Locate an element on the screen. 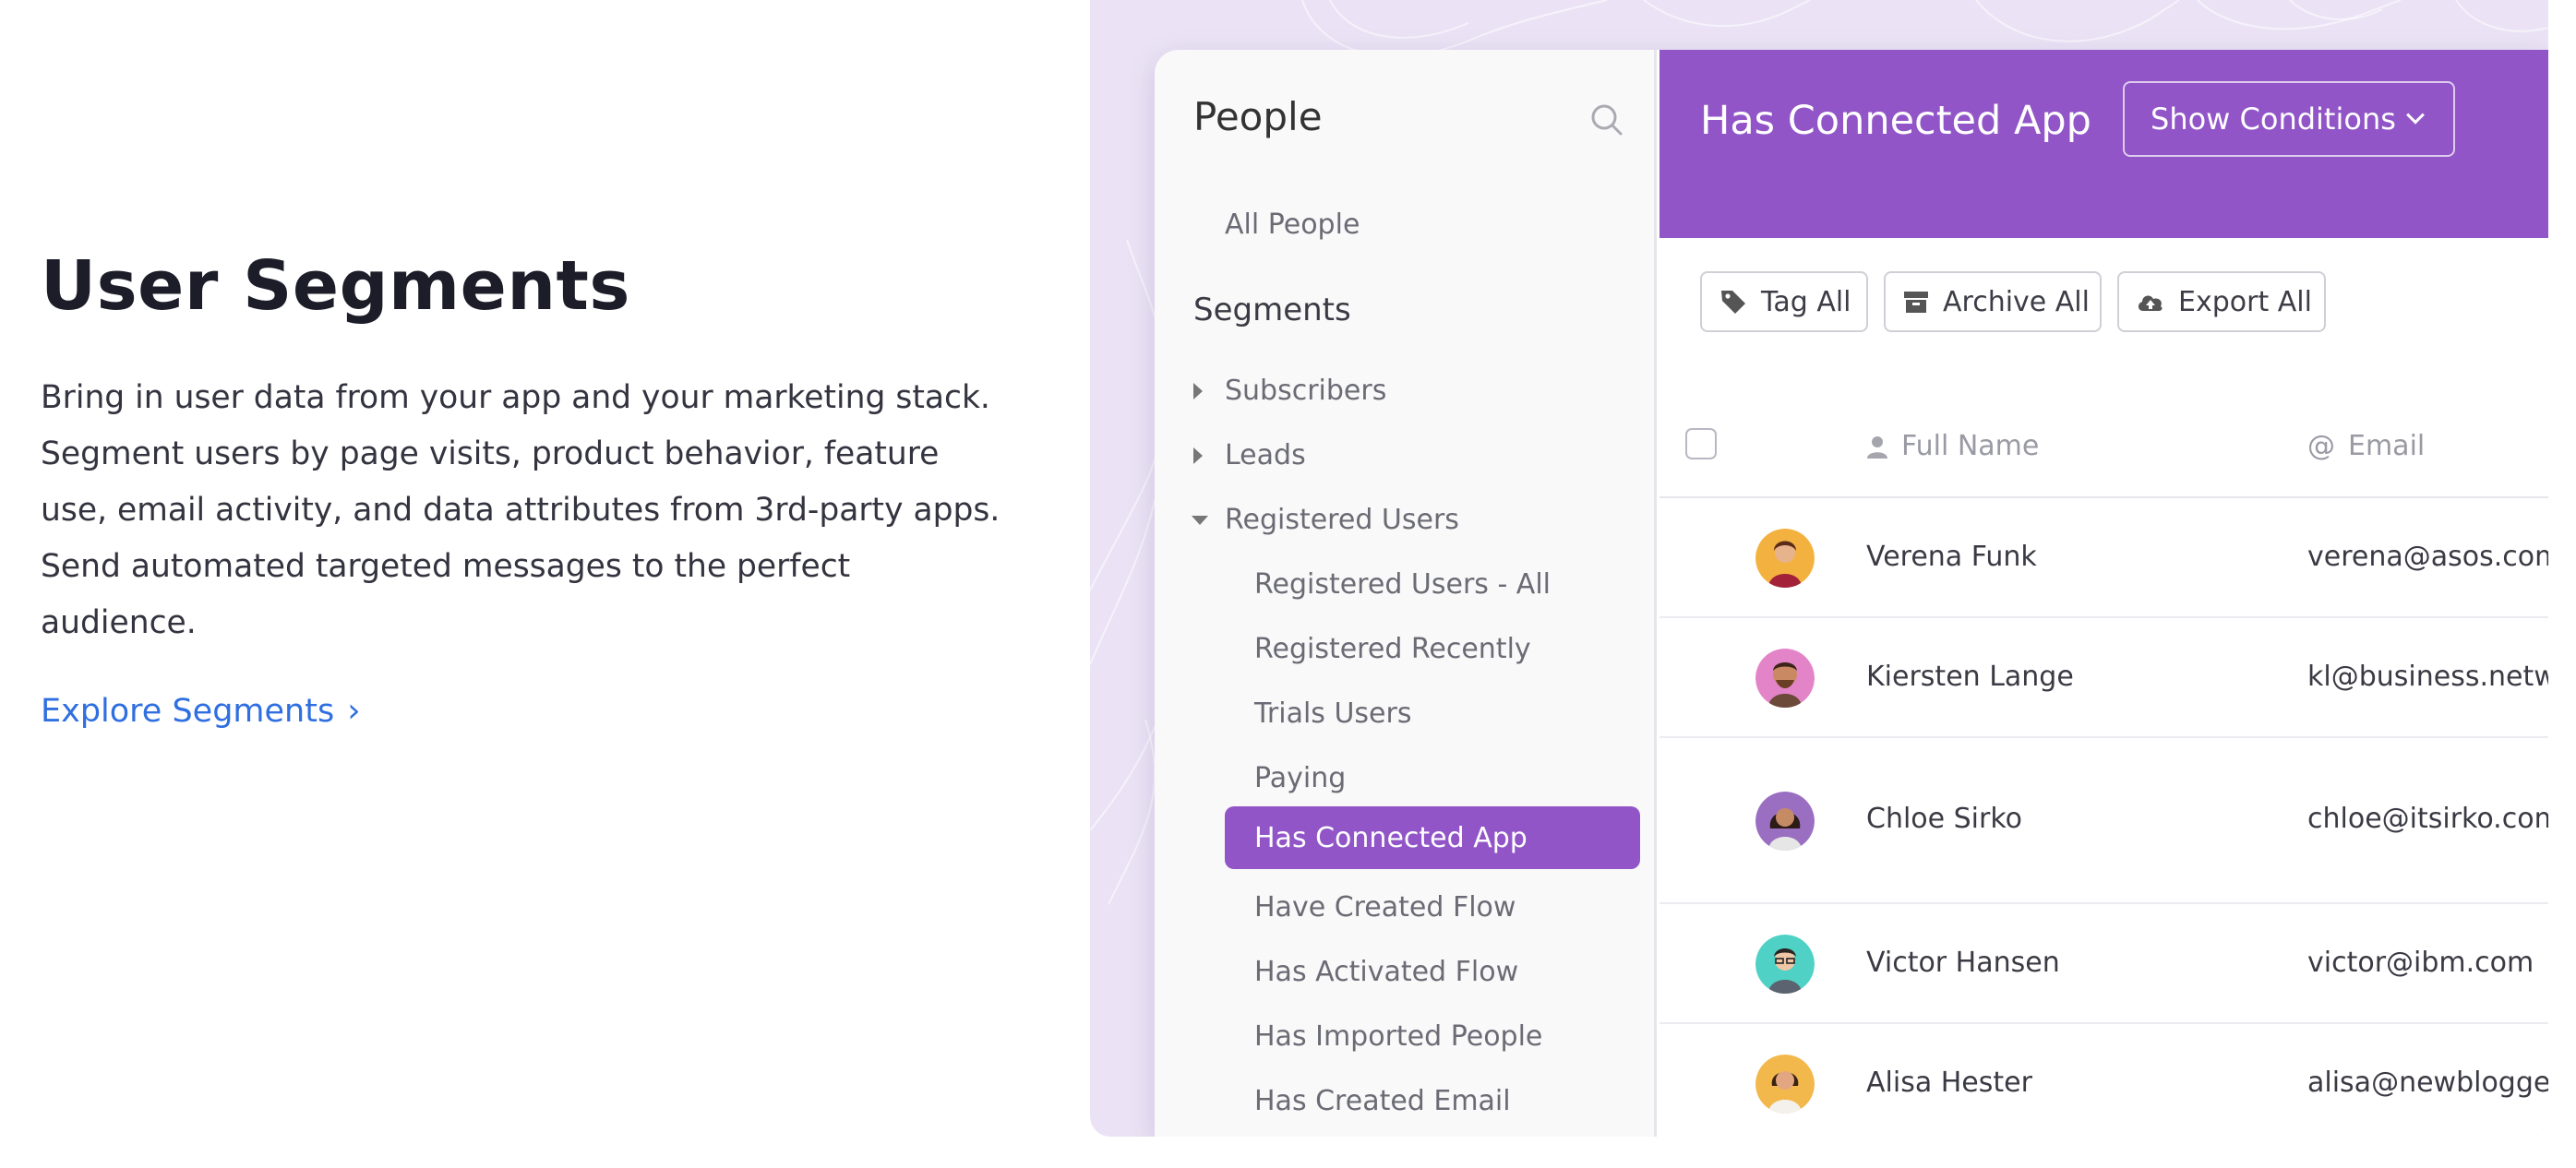 This screenshot has width=2576, height=1168. person-name: Alisa Hester is located at coordinates (1949, 1083).